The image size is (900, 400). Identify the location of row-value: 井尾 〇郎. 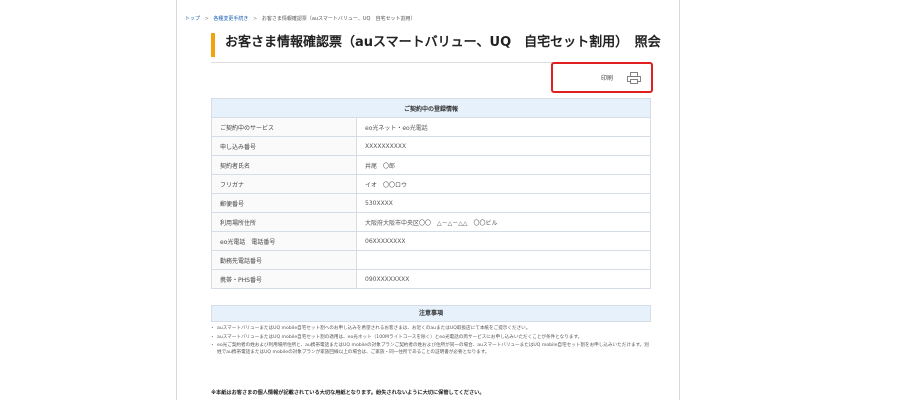
(503, 165).